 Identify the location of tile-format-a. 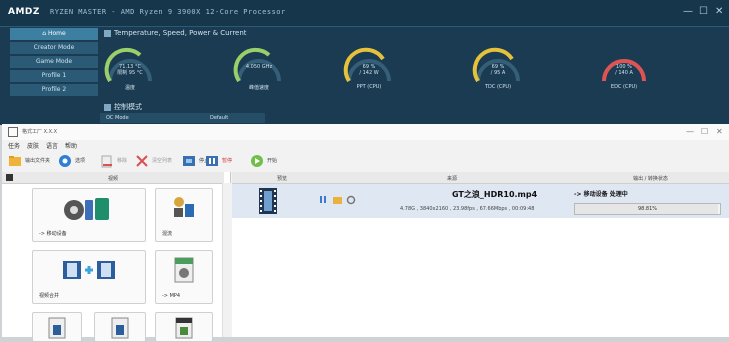
(57, 327).